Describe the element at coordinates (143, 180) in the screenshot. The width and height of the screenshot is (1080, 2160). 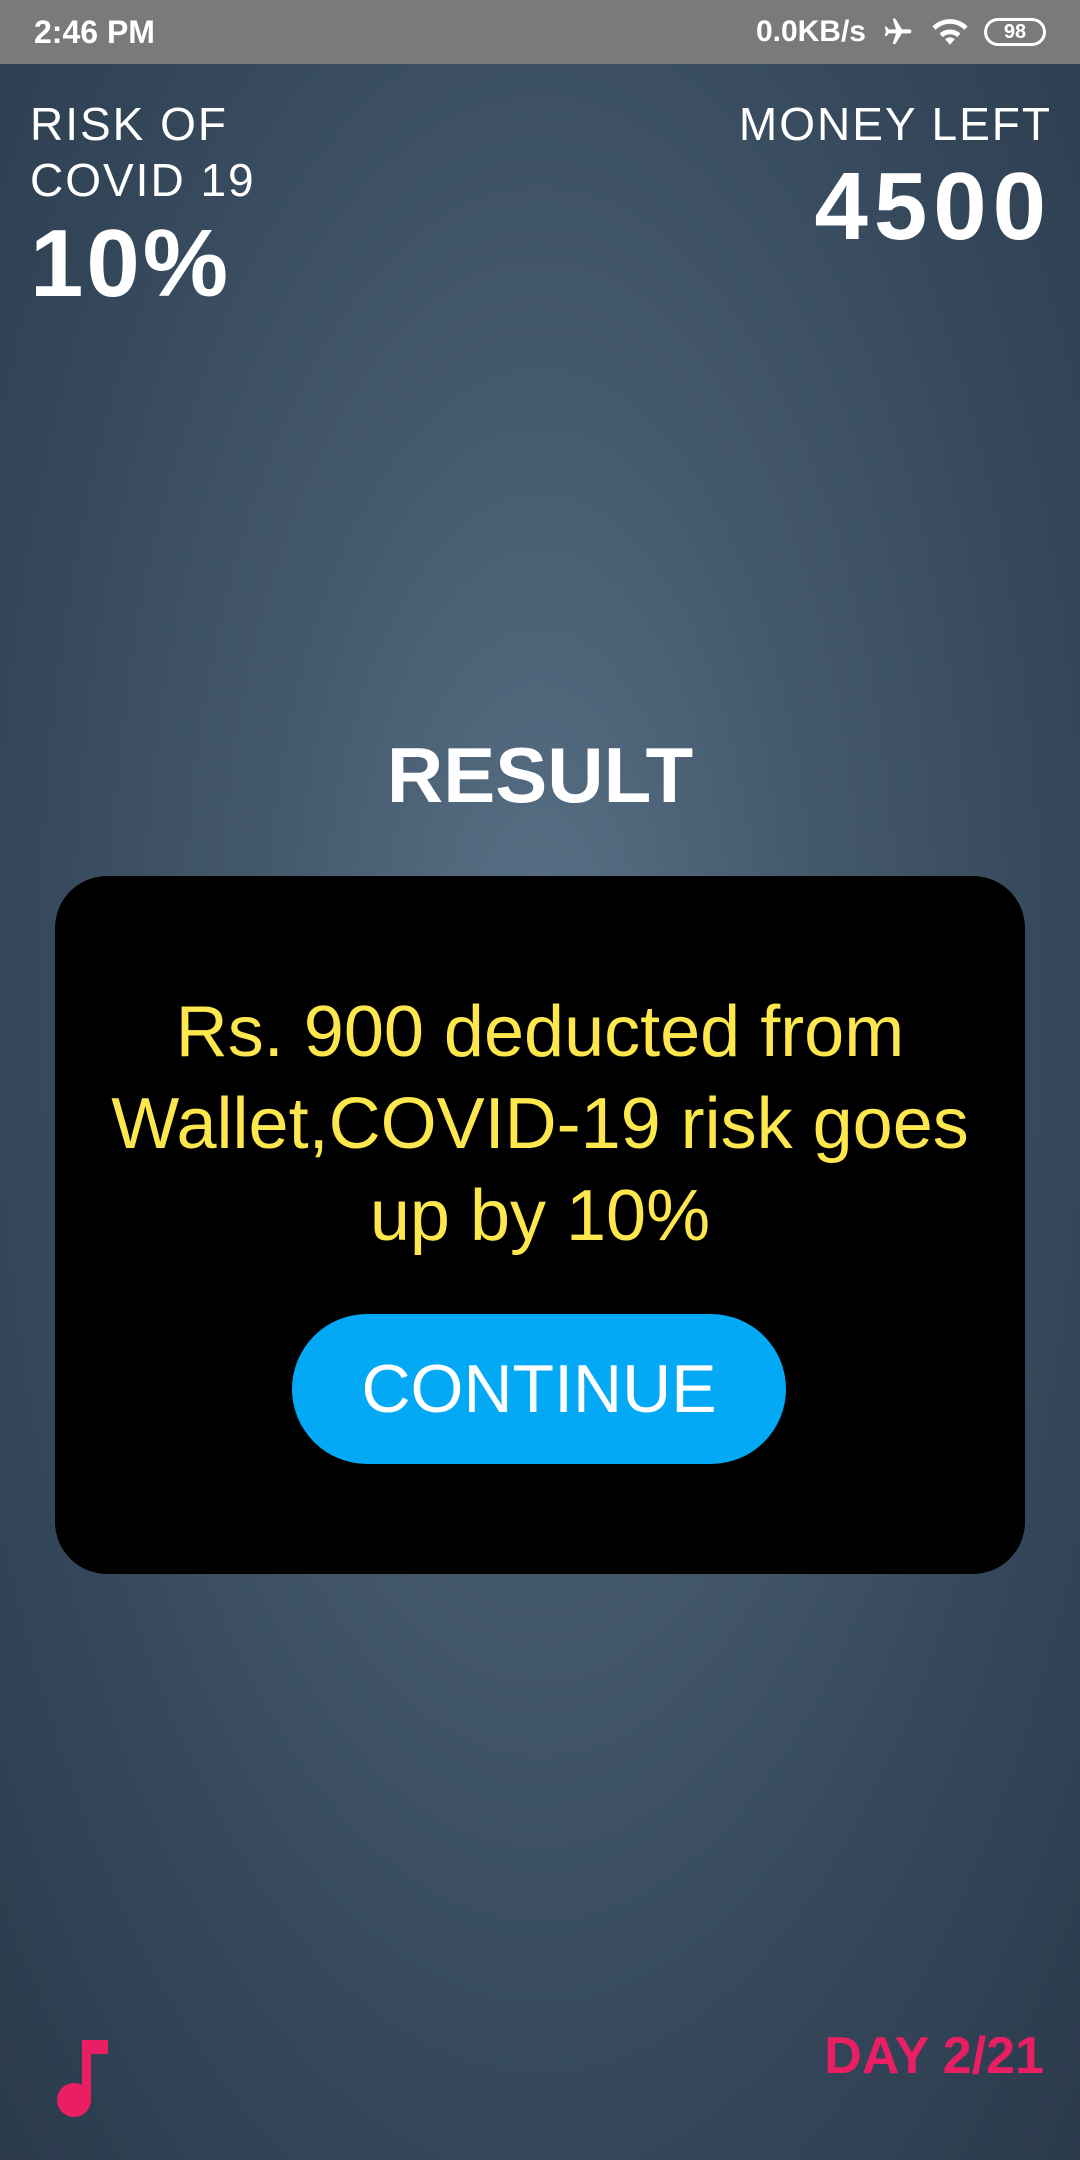
I see `risk-label-line2: COVID 19` at that location.